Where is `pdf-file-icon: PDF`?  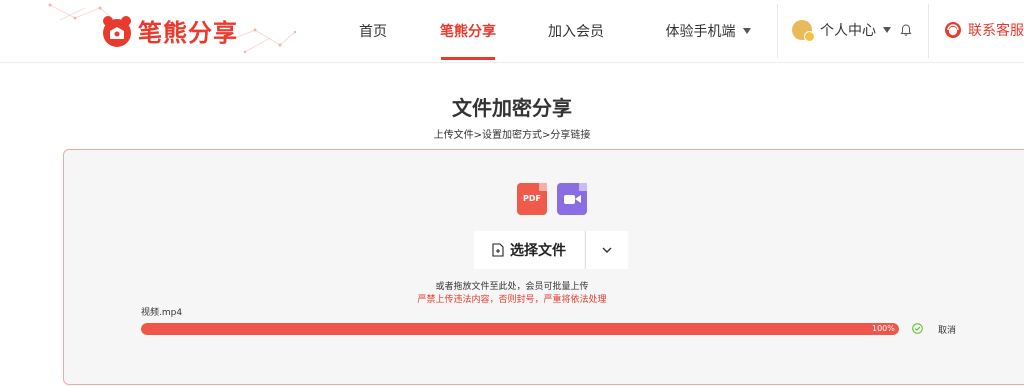
pdf-file-icon: PDF is located at coordinates (532, 199).